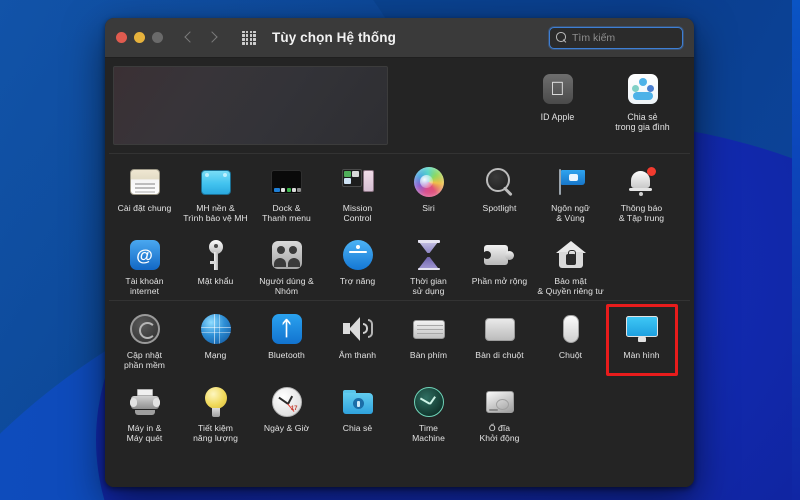  I want to click on pref-tile-label: Chia sẻ trong gia đình, so click(642, 122).